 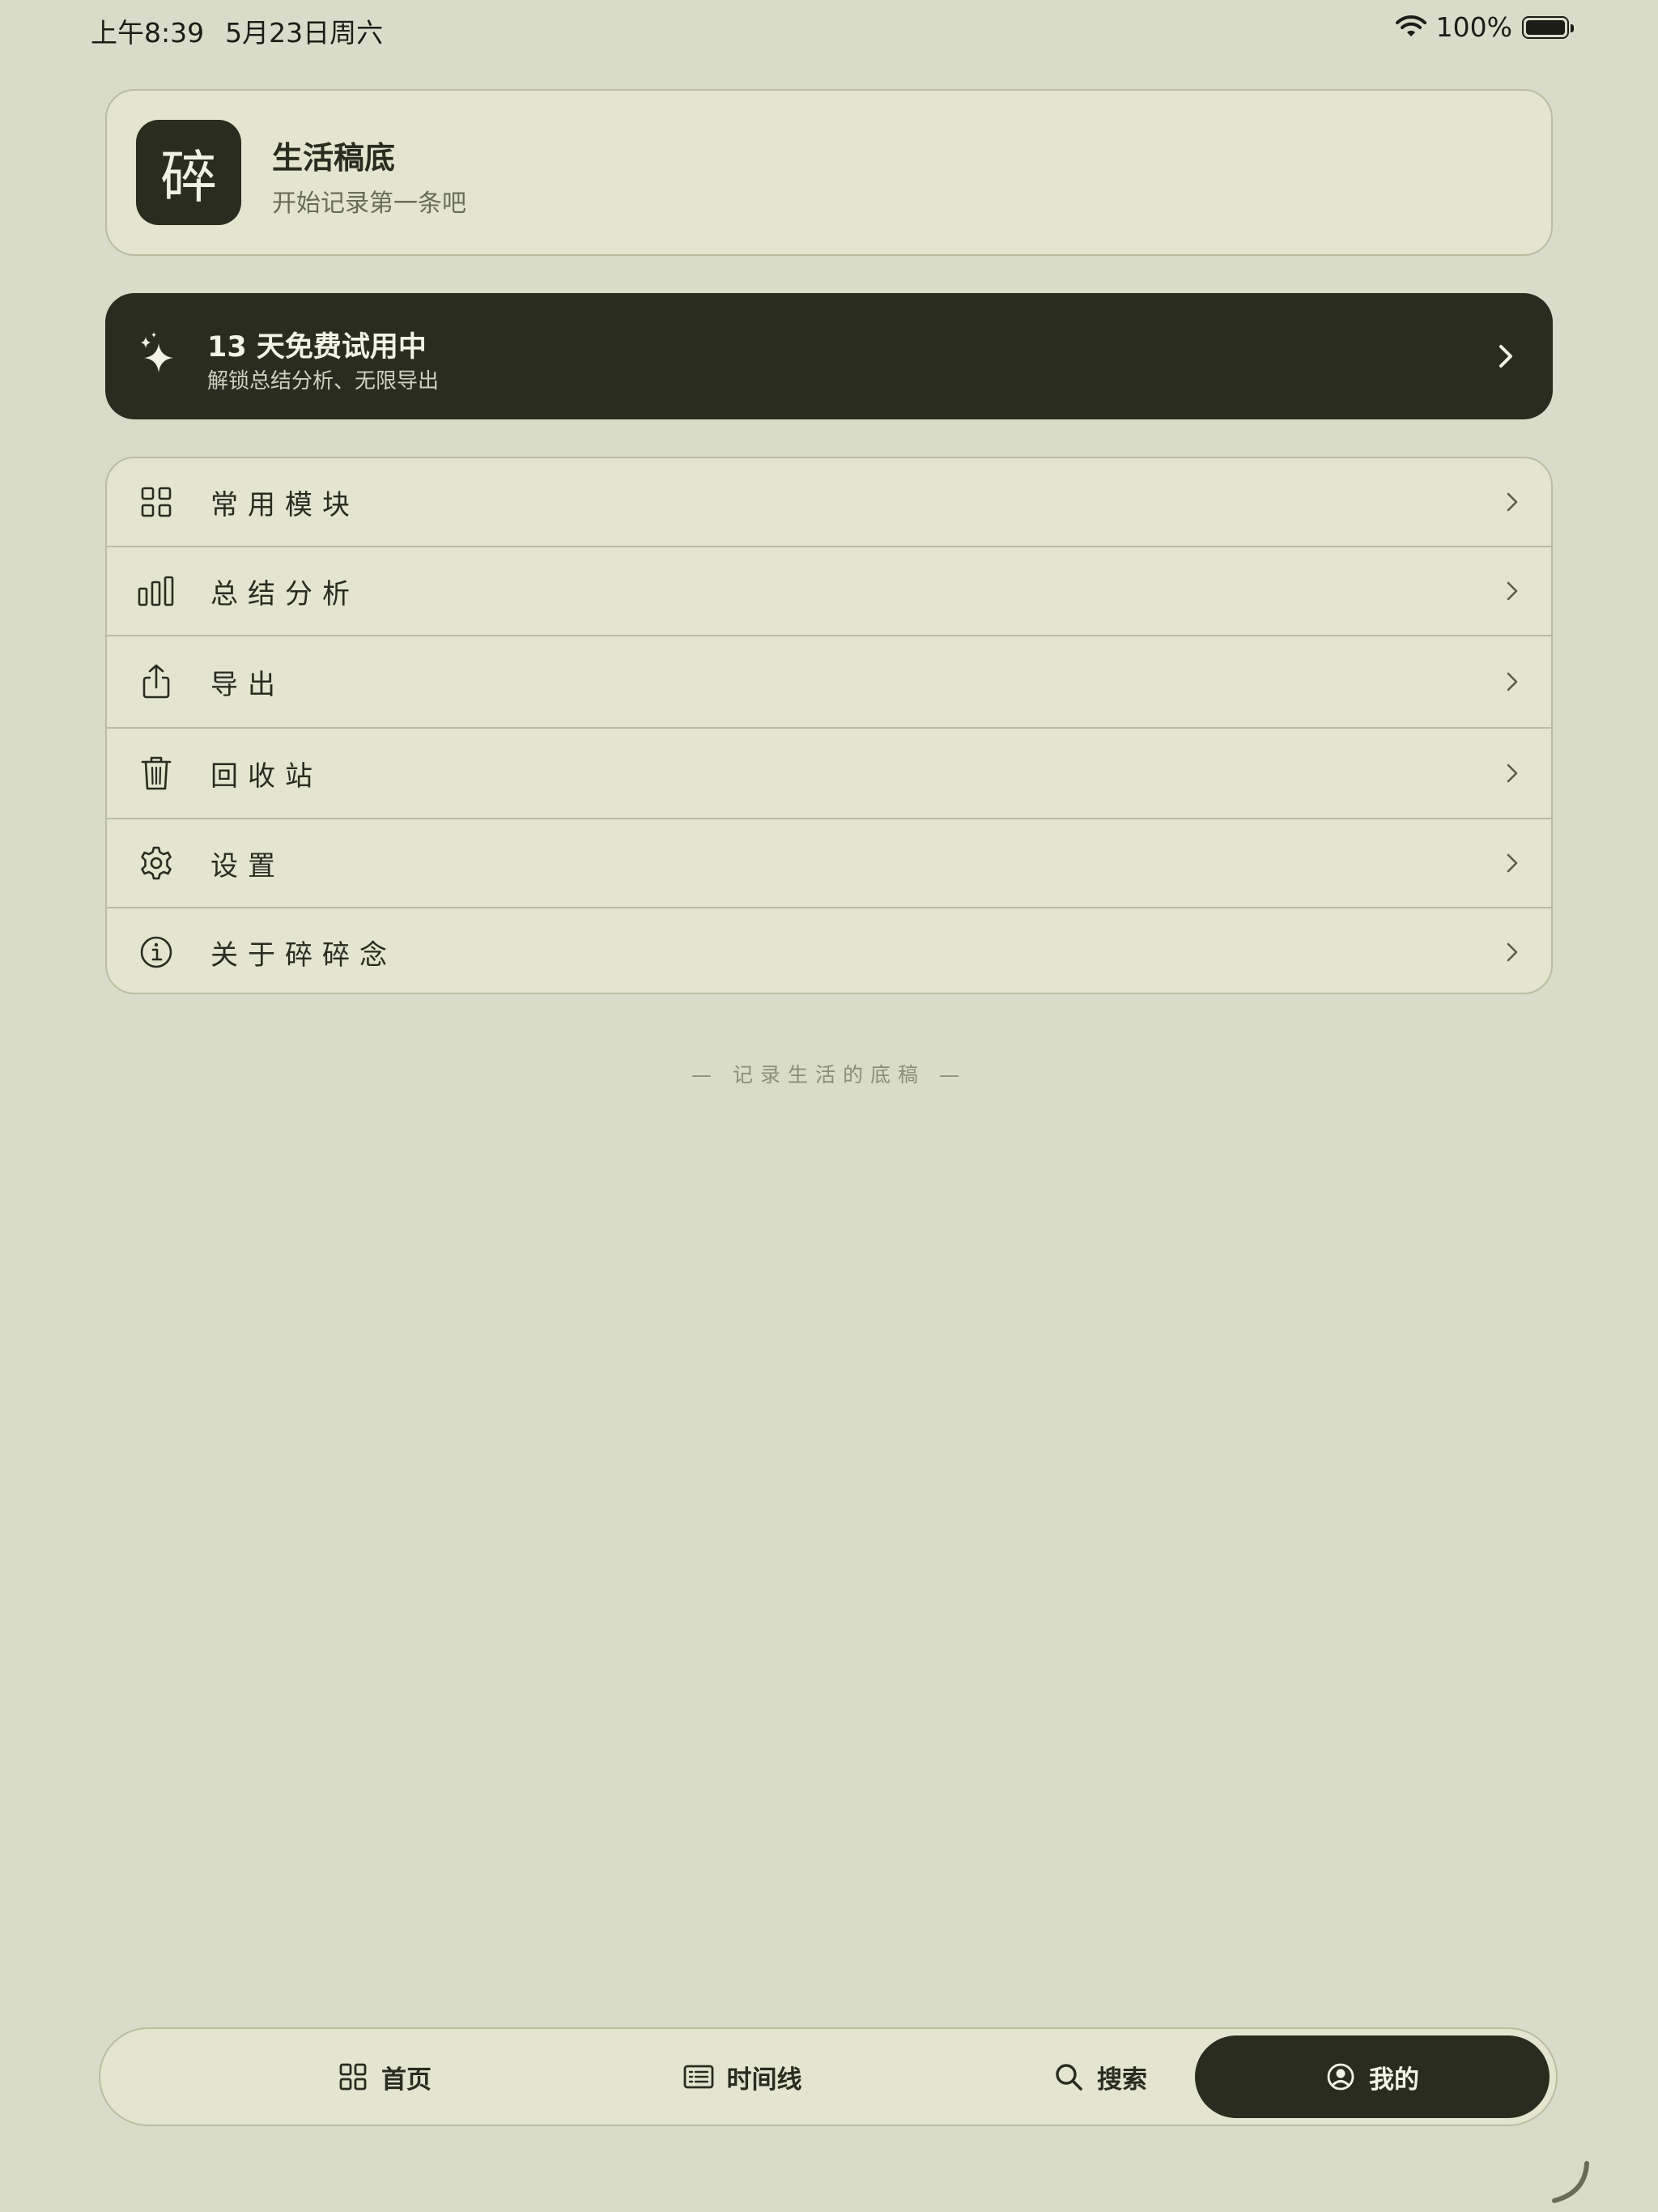 I want to click on wifi-icon, so click(x=1410, y=26).